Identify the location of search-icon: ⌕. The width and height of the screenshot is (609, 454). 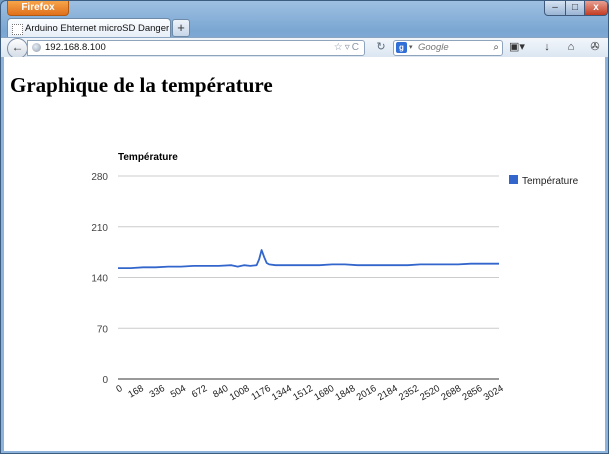
(496, 48).